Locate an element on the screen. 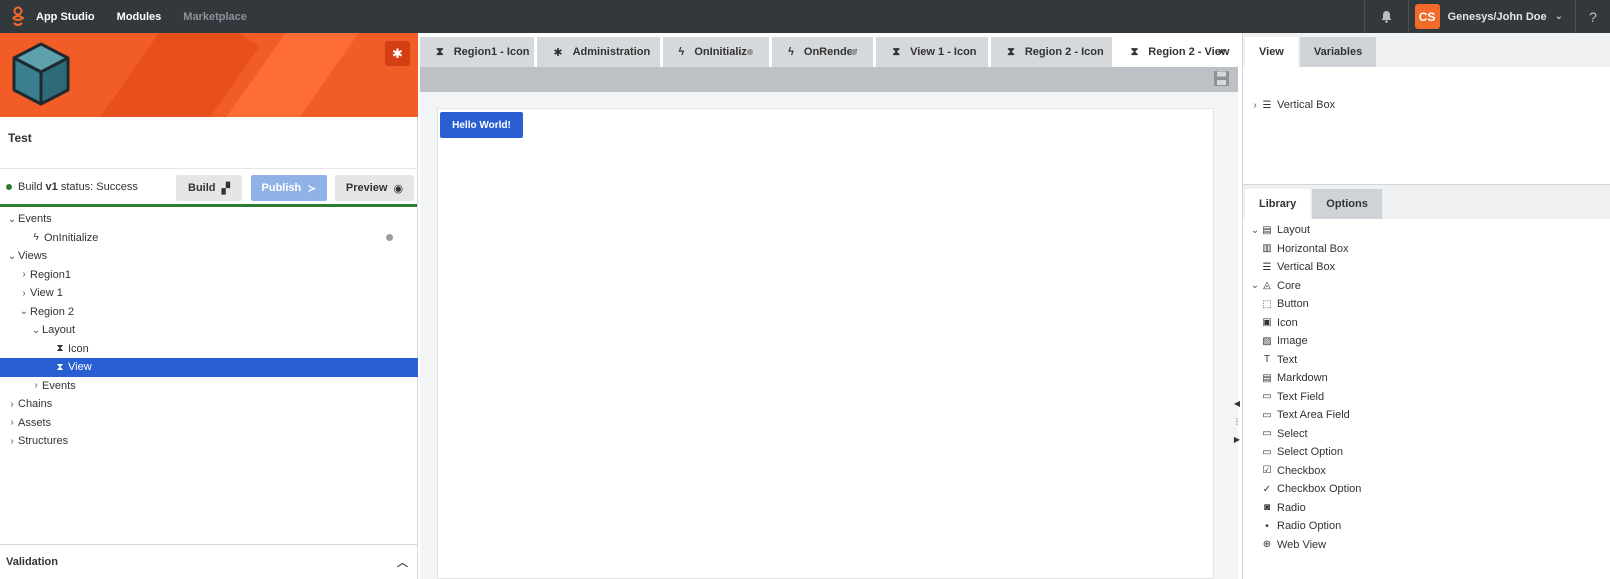  help-icon: ? is located at coordinates (1593, 16).